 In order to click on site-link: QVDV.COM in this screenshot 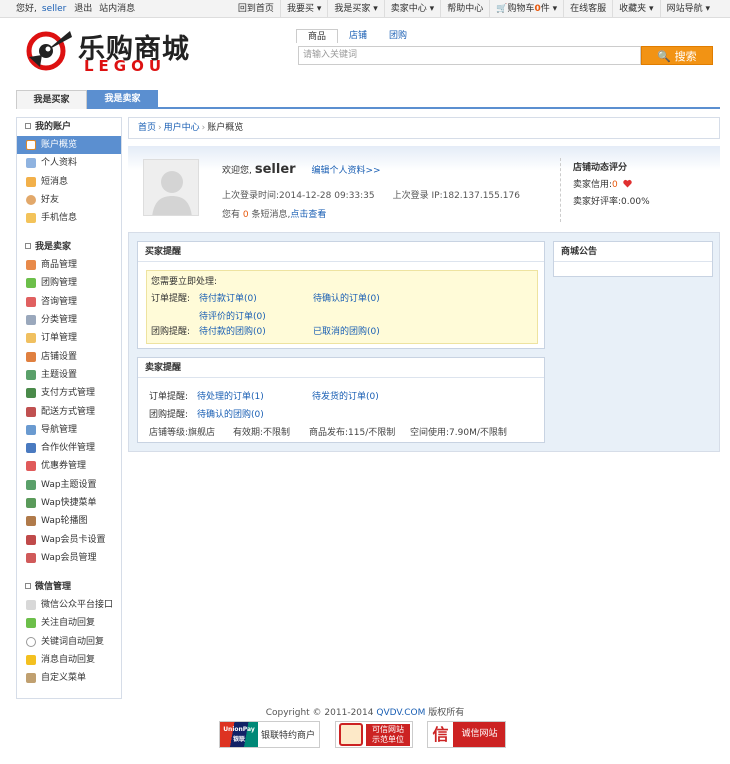, I will do `click(400, 713)`.